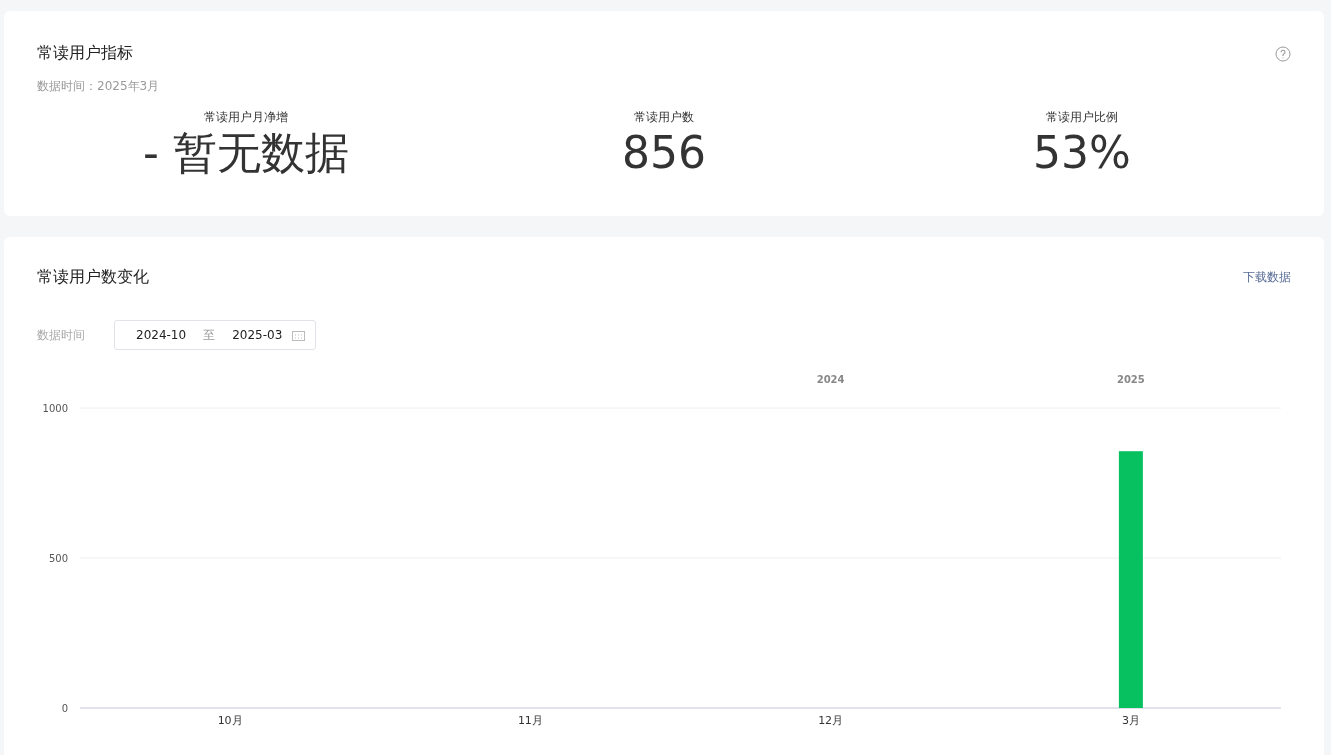 This screenshot has height=755, width=1331. Describe the element at coordinates (246, 153) in the screenshot. I see `metric-value: - 暂无数据` at that location.